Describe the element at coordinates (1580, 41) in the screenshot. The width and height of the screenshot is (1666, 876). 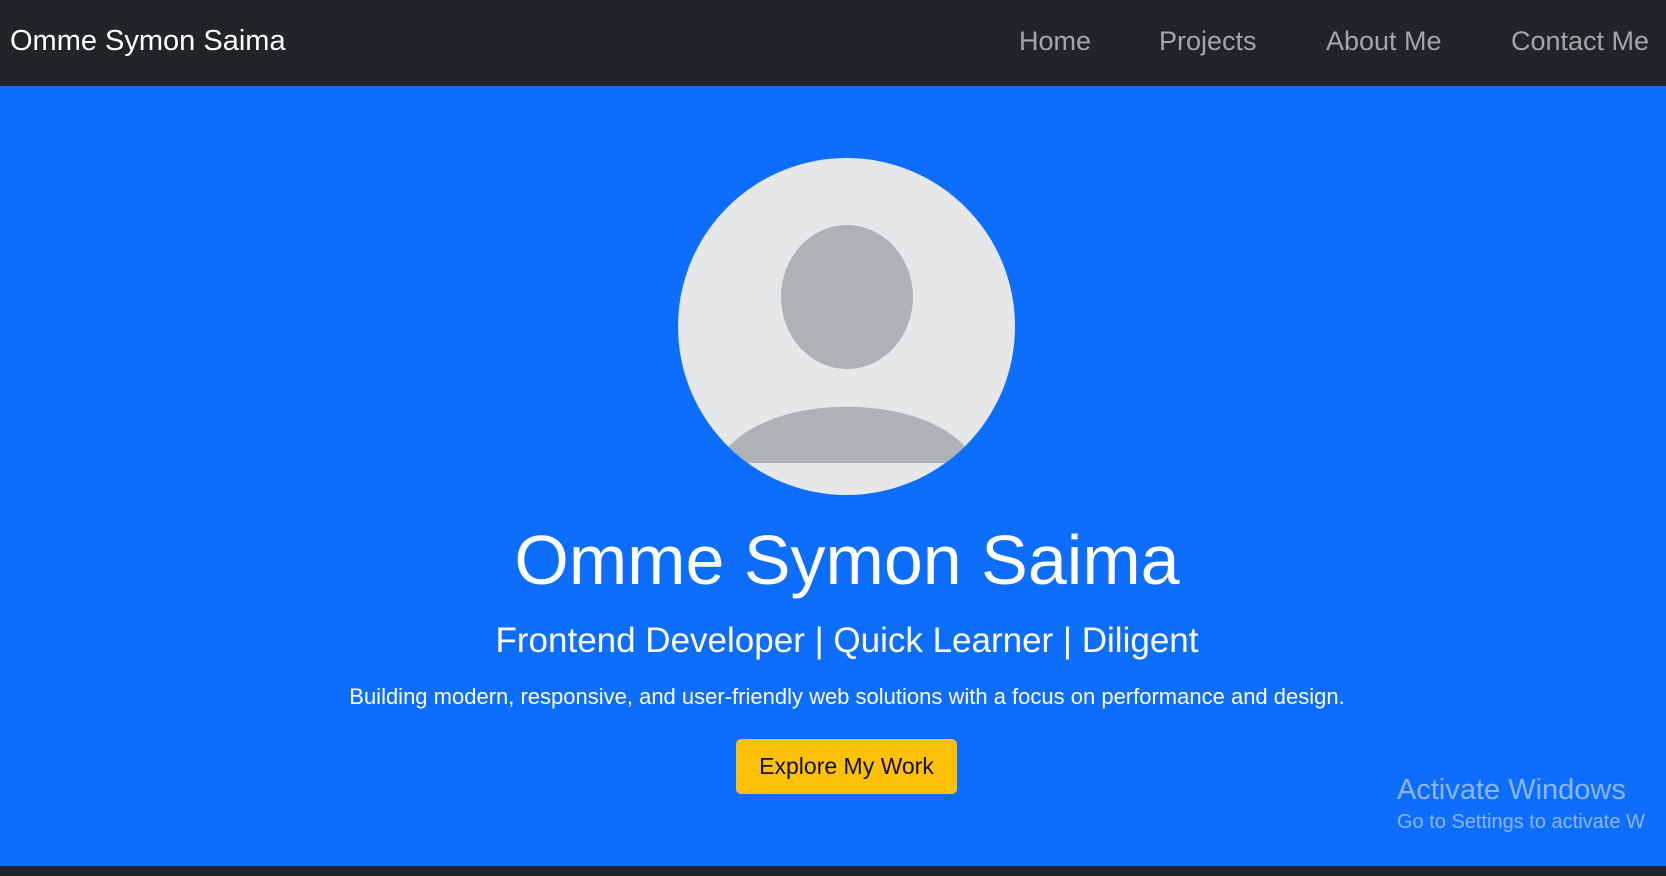
I see `nav-link-contact-me: Contact Me` at that location.